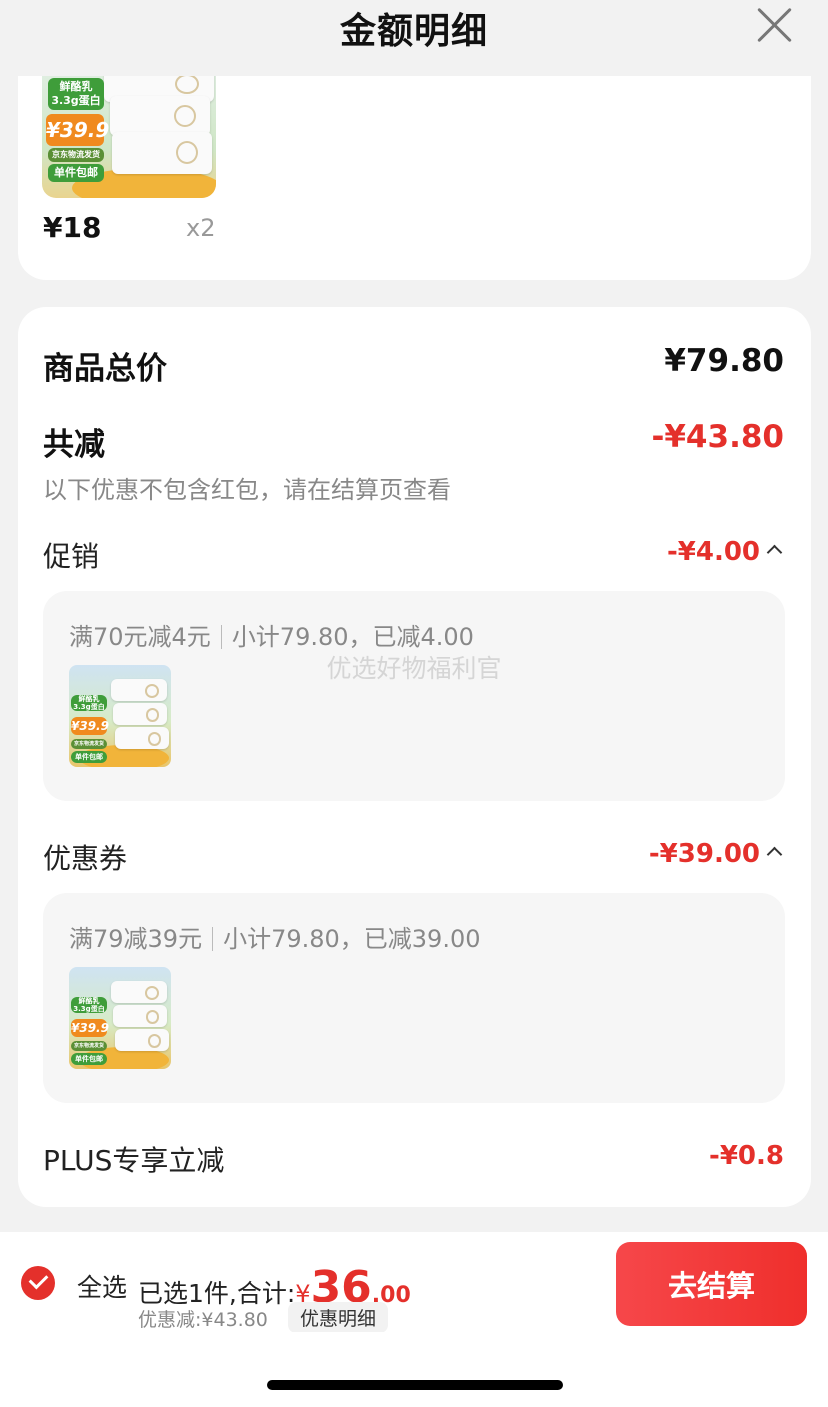 This screenshot has height=1407, width=828. I want to click on discount-text: 优惠减:¥43.80, so click(203, 1320).